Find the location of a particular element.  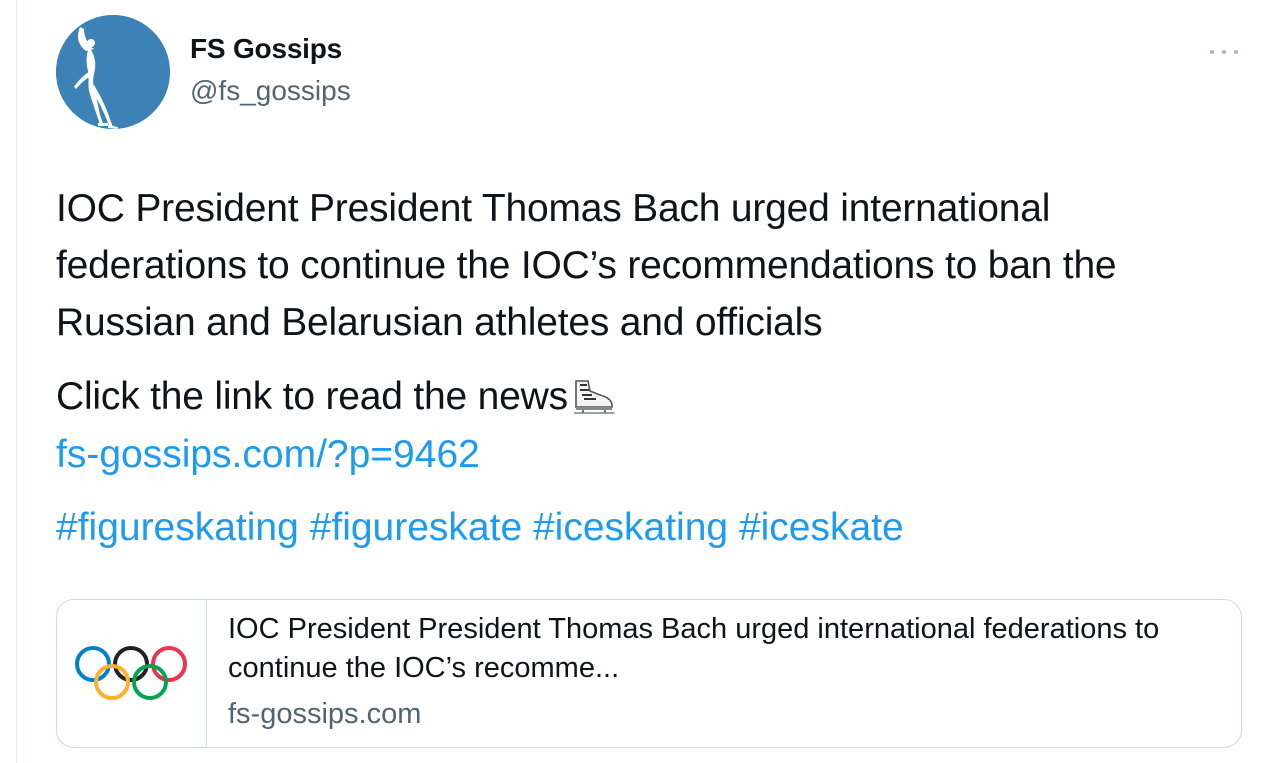

card-thumbnail is located at coordinates (132, 673).